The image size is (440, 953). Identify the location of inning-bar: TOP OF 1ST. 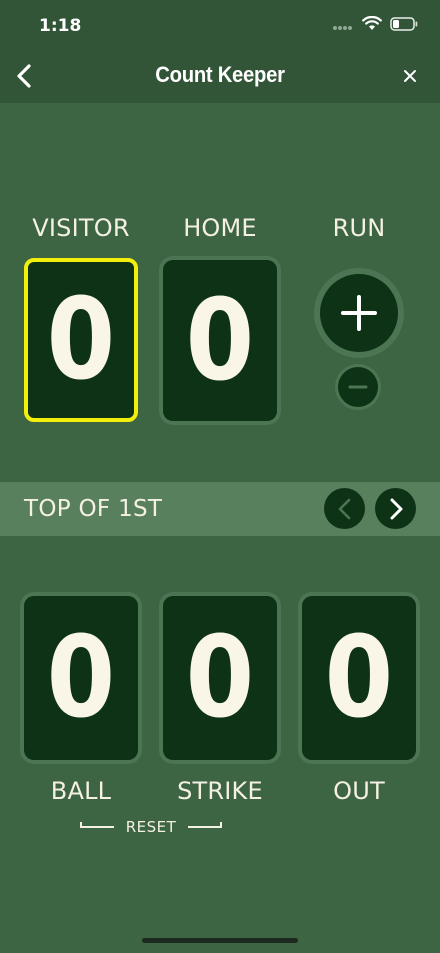
(220, 509).